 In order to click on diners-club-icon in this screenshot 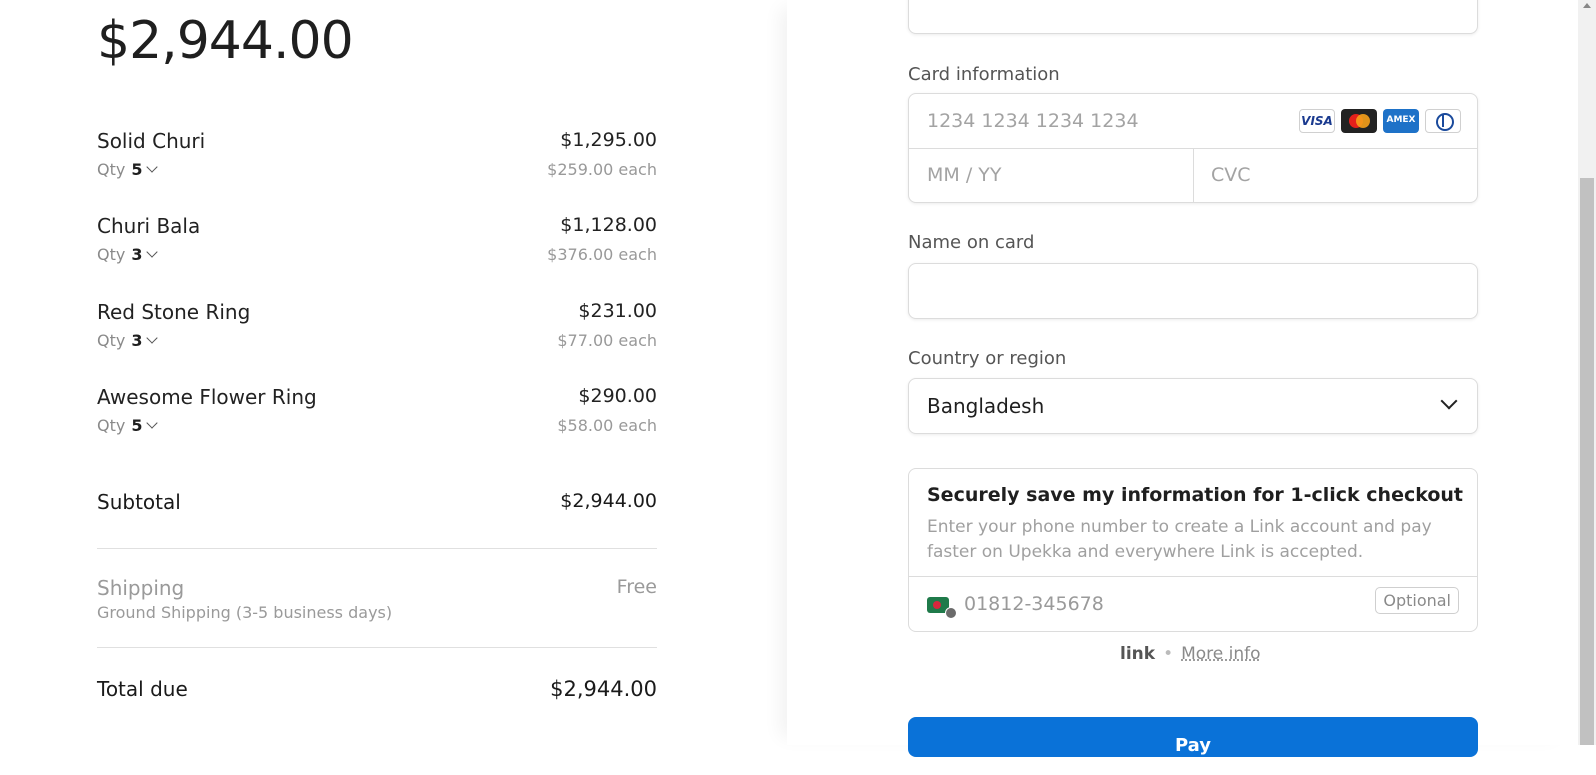, I will do `click(1443, 121)`.